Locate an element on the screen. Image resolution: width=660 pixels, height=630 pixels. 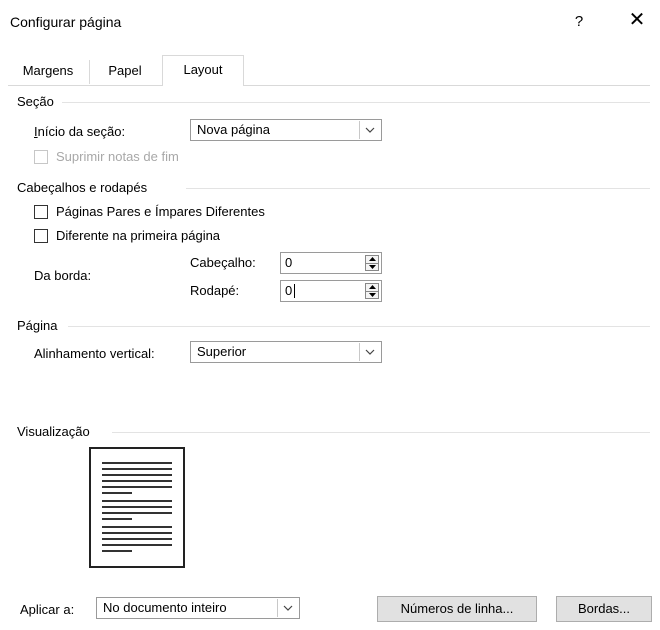
odd-even-checkbox is located at coordinates (41, 212).